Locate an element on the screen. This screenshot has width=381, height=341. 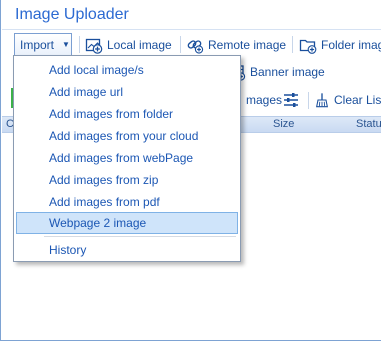
column-header-size: Size is located at coordinates (283, 124).